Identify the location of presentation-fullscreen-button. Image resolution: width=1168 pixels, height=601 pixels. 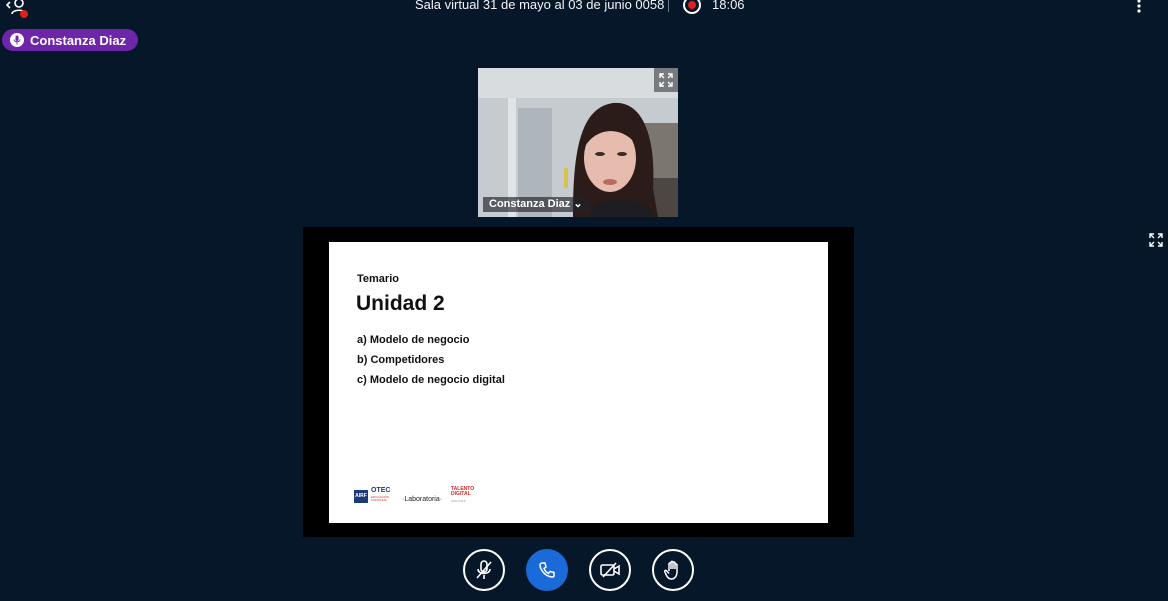
(1156, 240).